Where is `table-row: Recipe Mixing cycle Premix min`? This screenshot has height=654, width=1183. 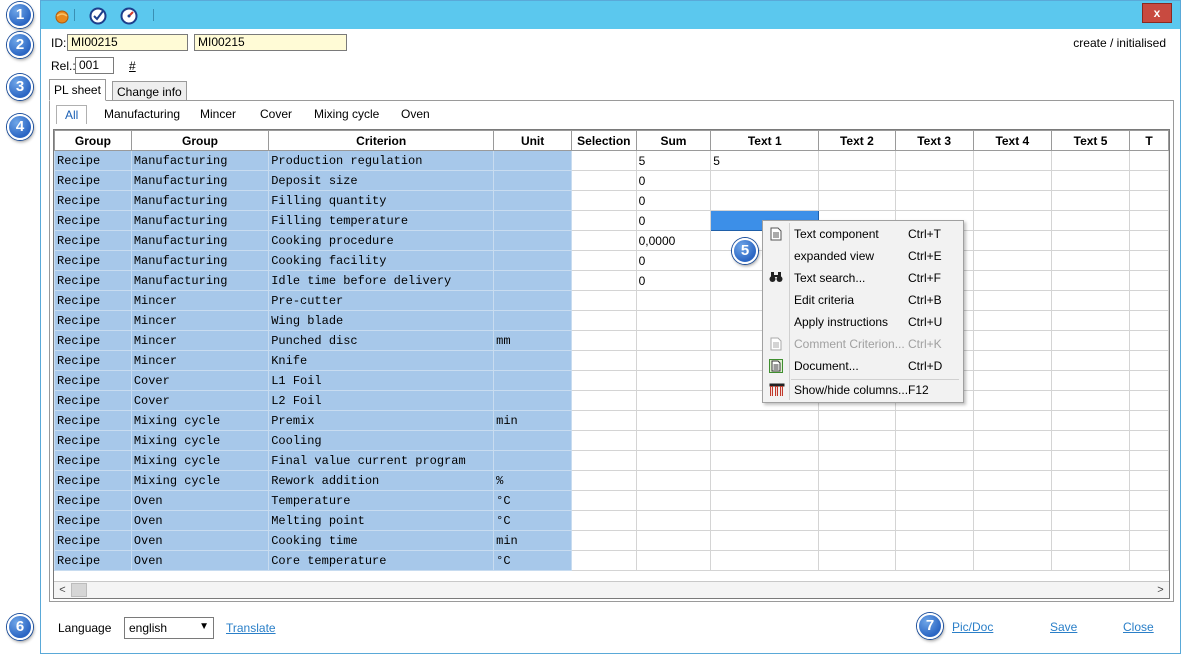
table-row: Recipe Mixing cycle Premix min is located at coordinates (611, 420).